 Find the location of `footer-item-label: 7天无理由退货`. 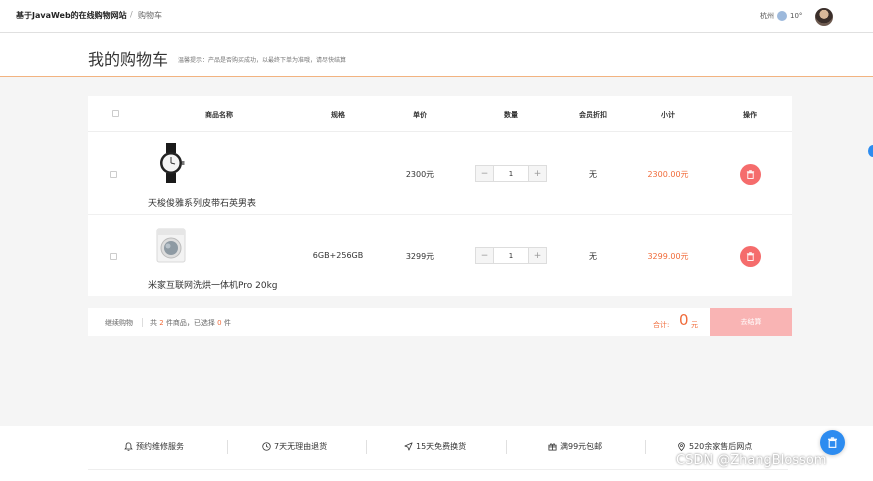

footer-item-label: 7天无理由退货 is located at coordinates (301, 446).